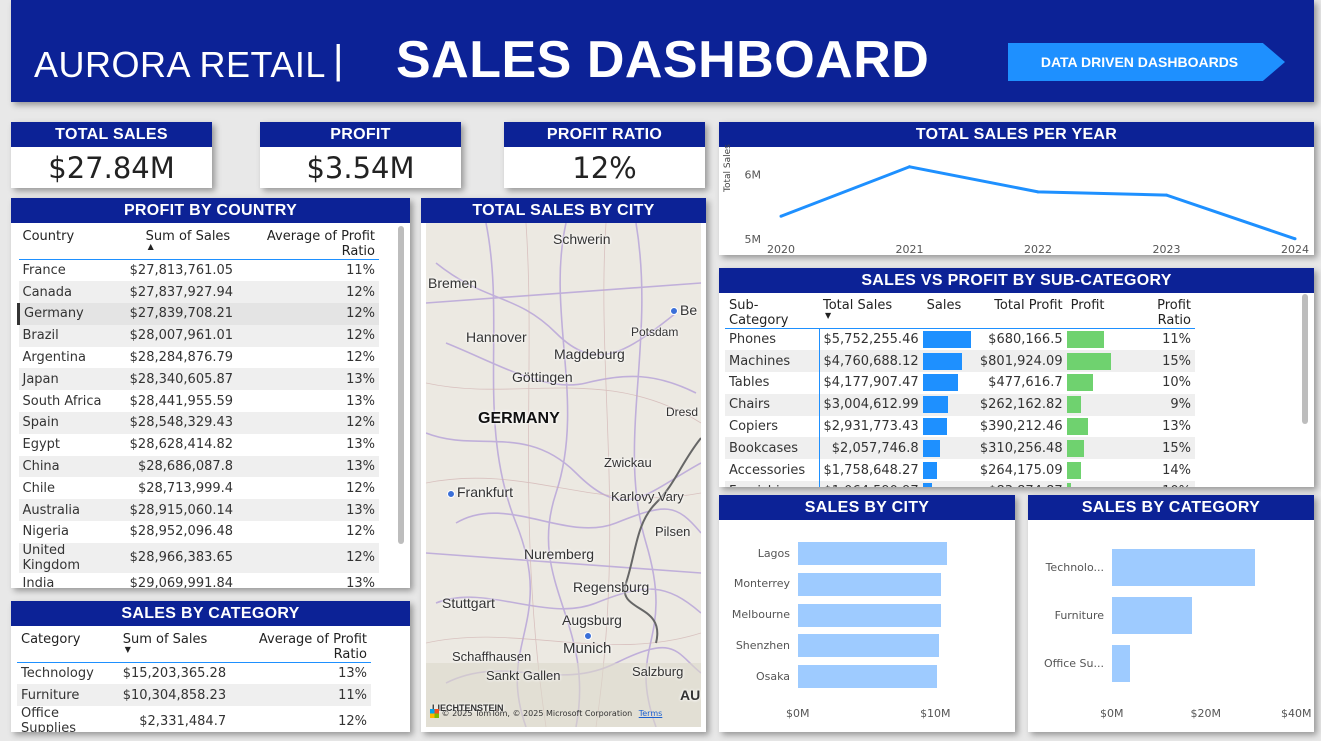 The image size is (1321, 741). Describe the element at coordinates (753, 239) in the screenshot. I see `y-tick-label: 5M` at that location.